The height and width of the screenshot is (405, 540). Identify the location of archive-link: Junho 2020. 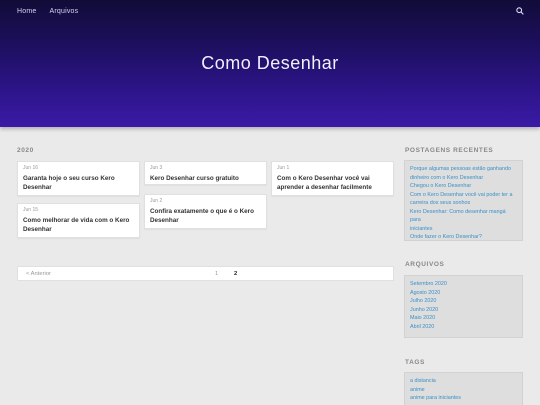
(463, 310).